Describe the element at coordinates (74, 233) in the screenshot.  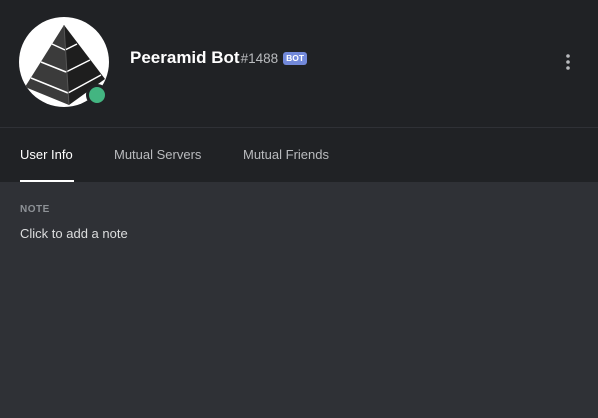
I see `note-input: Click to add a note` at that location.